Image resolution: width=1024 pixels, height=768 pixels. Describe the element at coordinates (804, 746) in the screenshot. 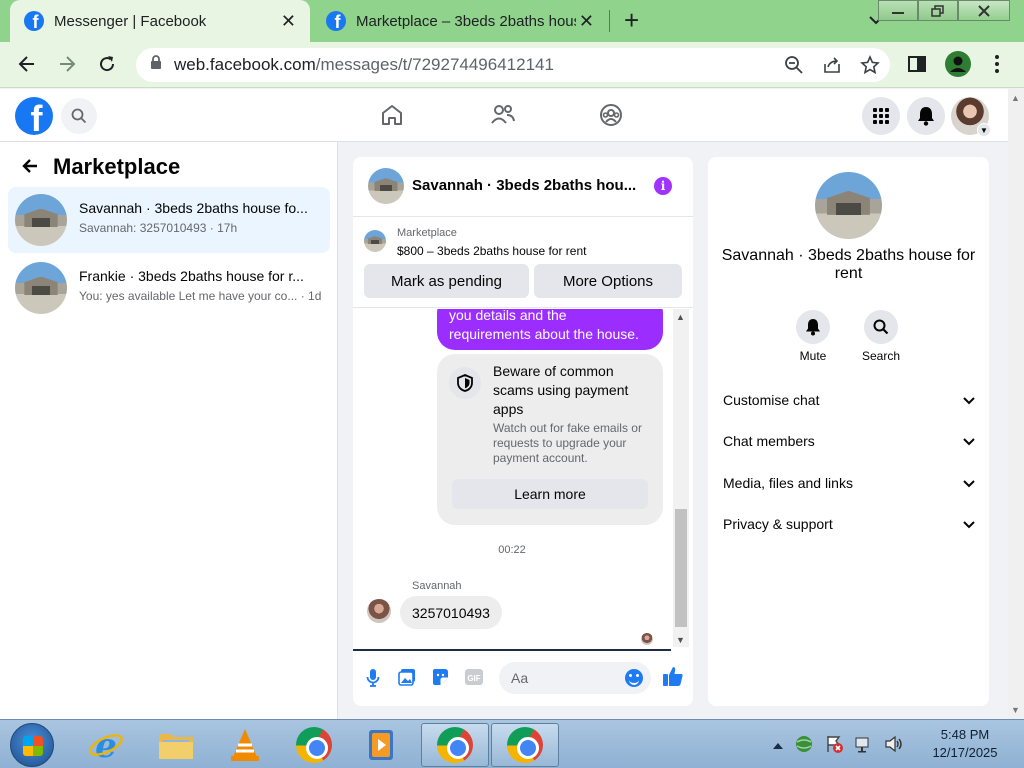

I see `network-globe-icon` at that location.